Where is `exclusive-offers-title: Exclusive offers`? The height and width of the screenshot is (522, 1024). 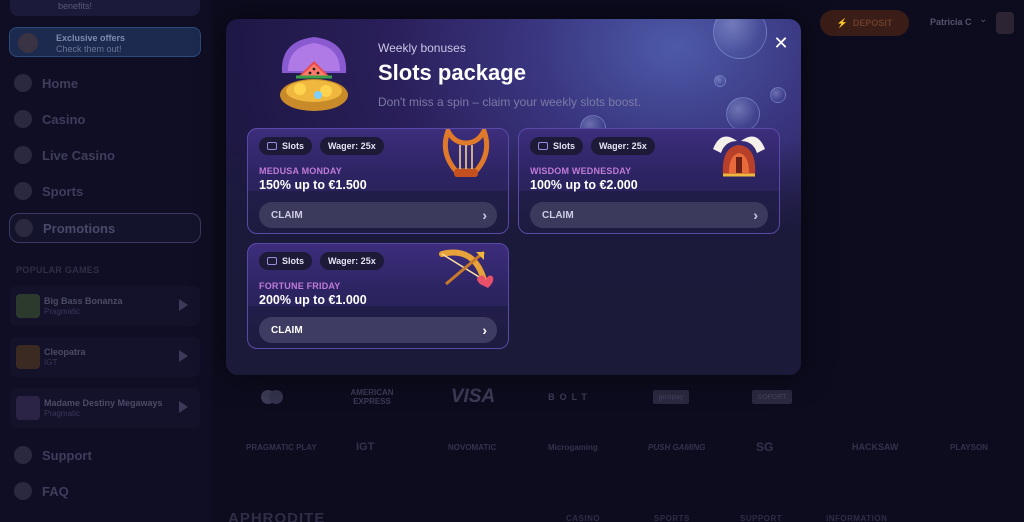
exclusive-offers-title: Exclusive offers is located at coordinates (91, 38).